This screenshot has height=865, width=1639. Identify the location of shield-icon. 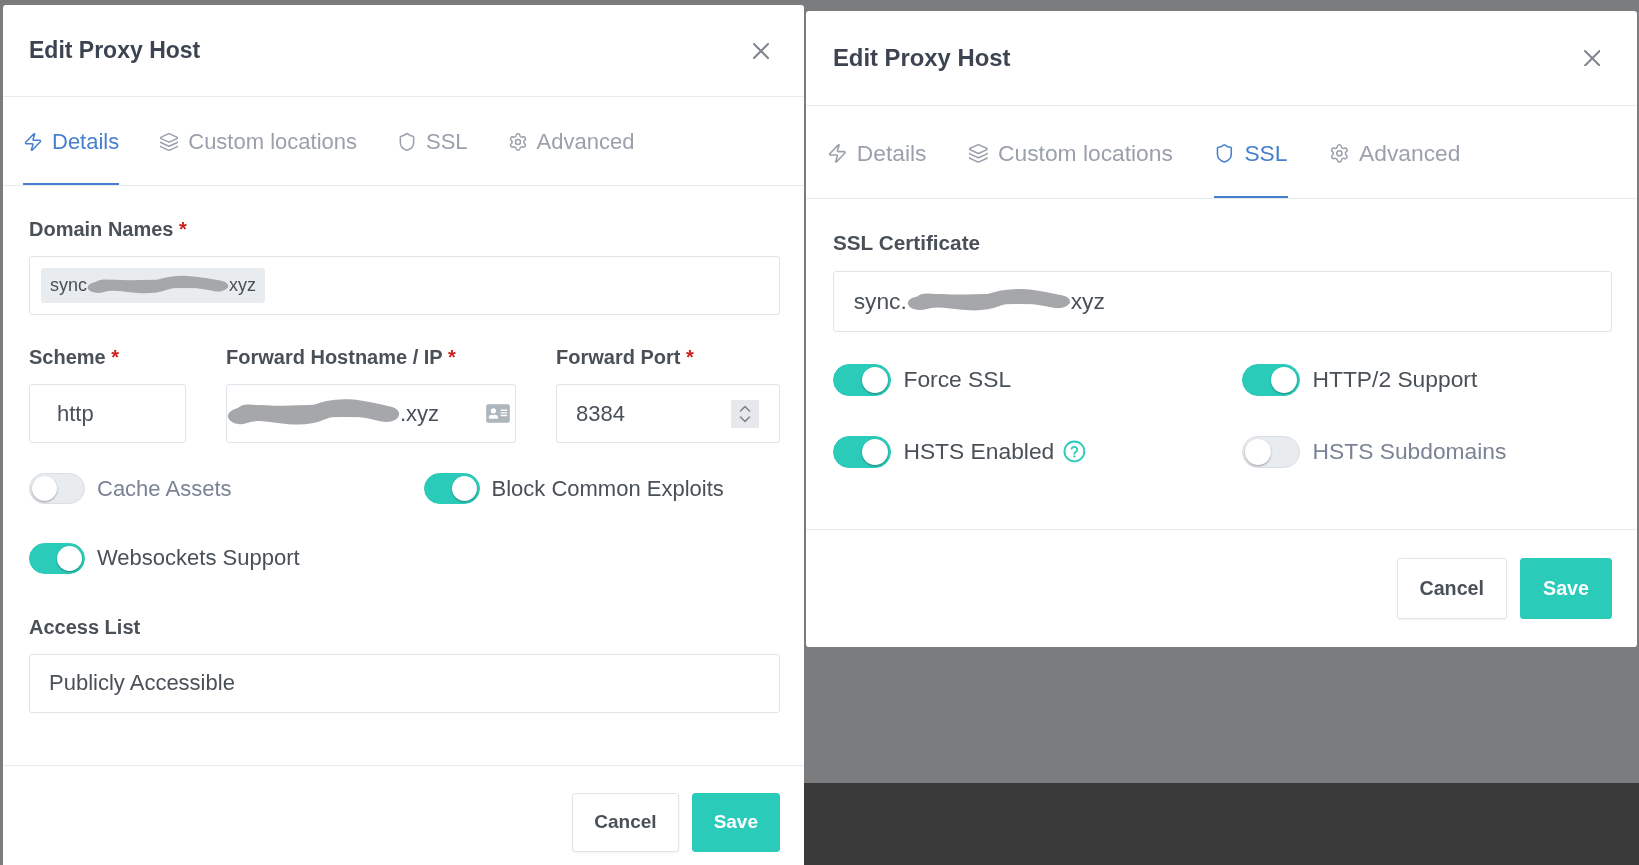
(407, 142).